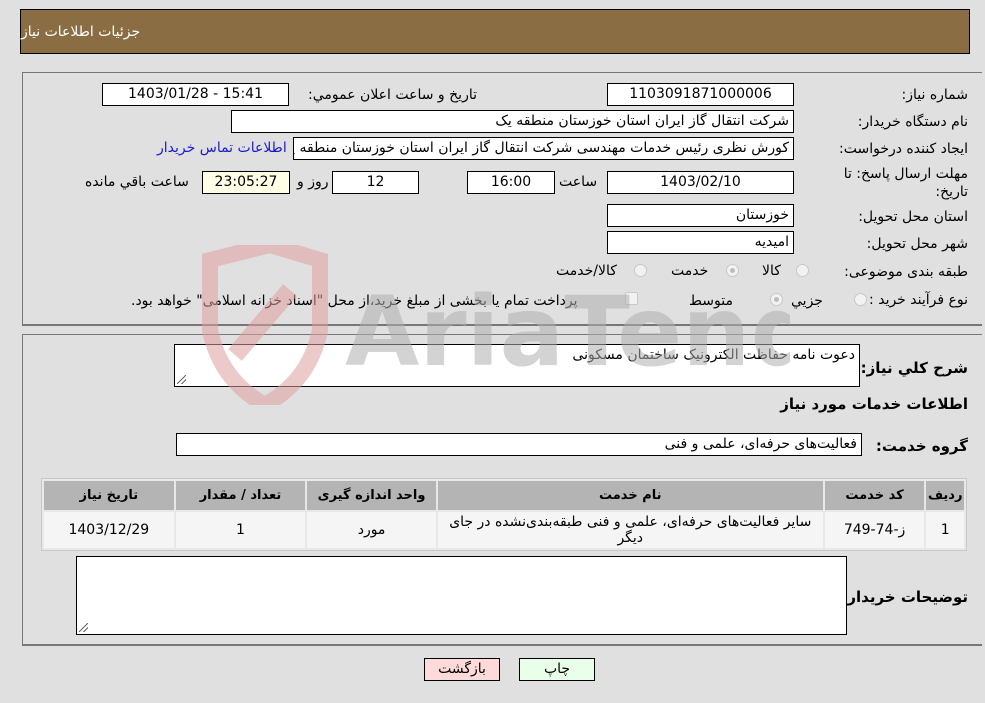 The image size is (985, 703). Describe the element at coordinates (222, 148) in the screenshot. I see `buyer-contact-link: اطلاعات تماس خريدار` at that location.